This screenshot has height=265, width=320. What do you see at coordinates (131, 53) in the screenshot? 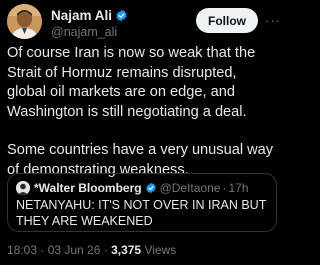
I see `tweet-text-line: Of course Iran is now so weak that the` at bounding box center [131, 53].